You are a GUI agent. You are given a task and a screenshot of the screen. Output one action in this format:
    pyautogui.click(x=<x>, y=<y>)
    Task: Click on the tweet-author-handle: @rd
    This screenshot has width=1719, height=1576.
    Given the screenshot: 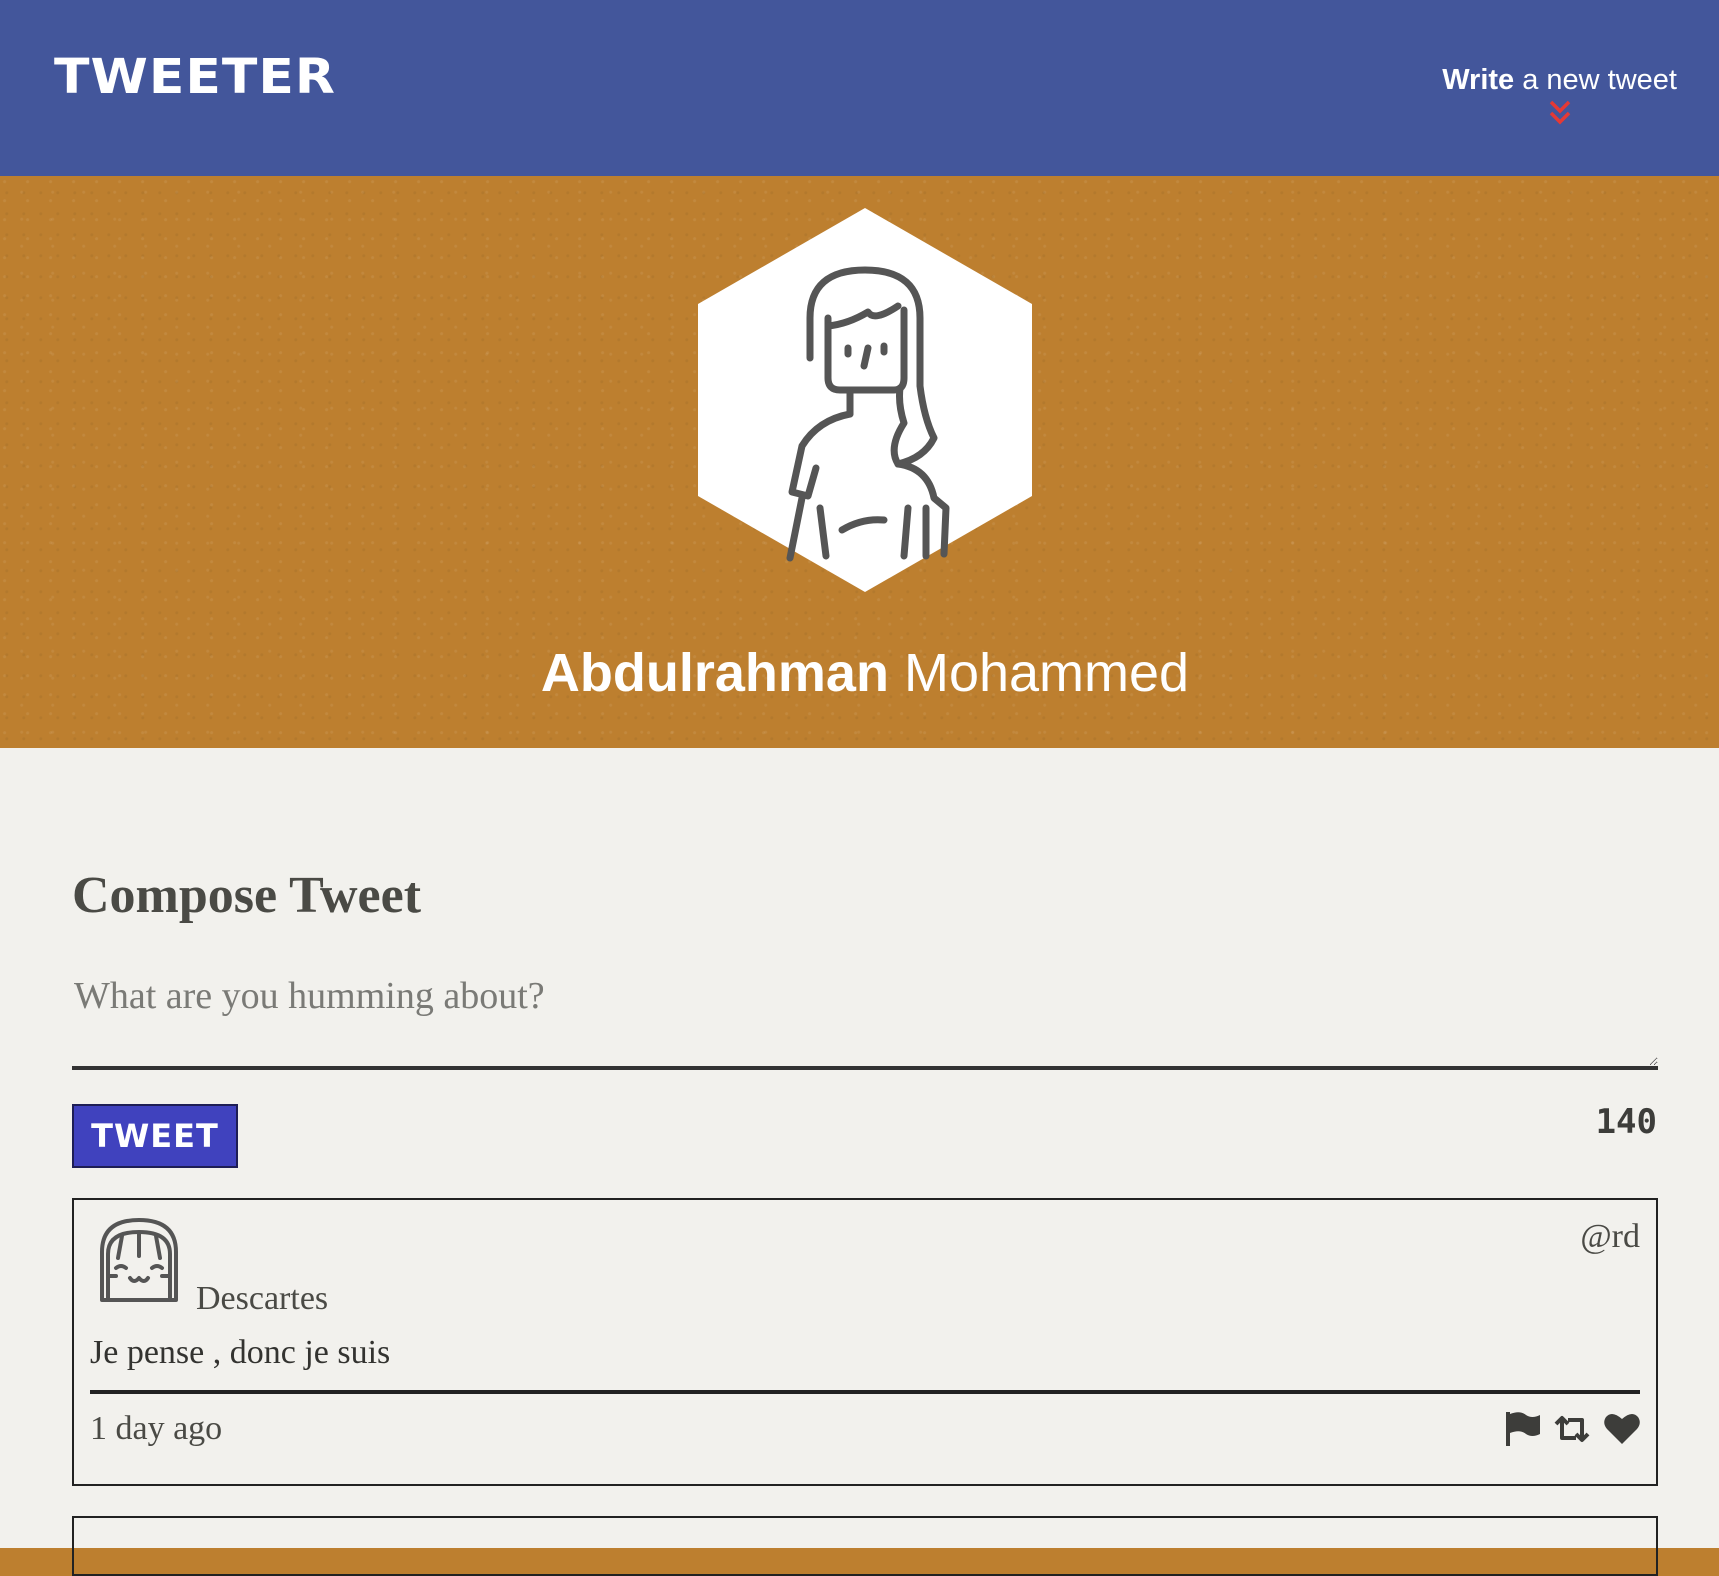 What is the action you would take?
    pyautogui.click(x=1610, y=1236)
    